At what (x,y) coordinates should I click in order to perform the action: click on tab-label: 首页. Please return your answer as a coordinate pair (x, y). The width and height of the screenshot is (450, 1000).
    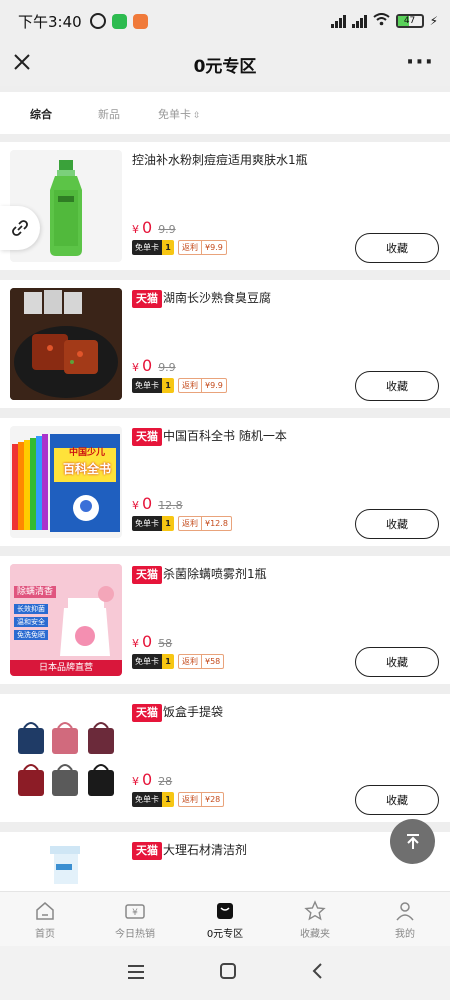
    Looking at the image, I should click on (45, 934).